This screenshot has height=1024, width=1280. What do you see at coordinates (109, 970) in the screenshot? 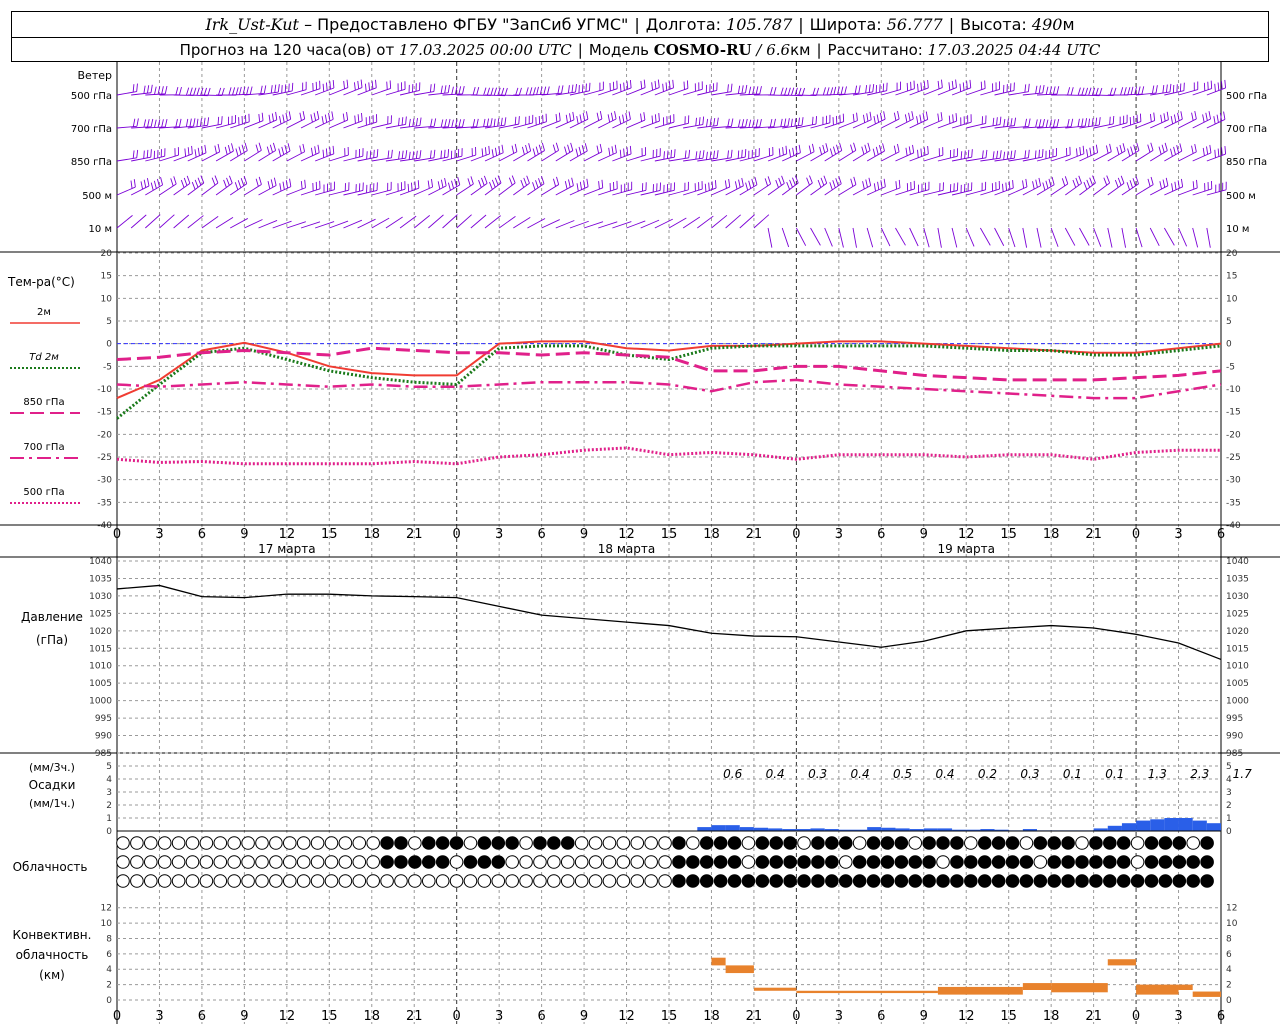
I see `conv-tick-label: 4` at bounding box center [109, 970].